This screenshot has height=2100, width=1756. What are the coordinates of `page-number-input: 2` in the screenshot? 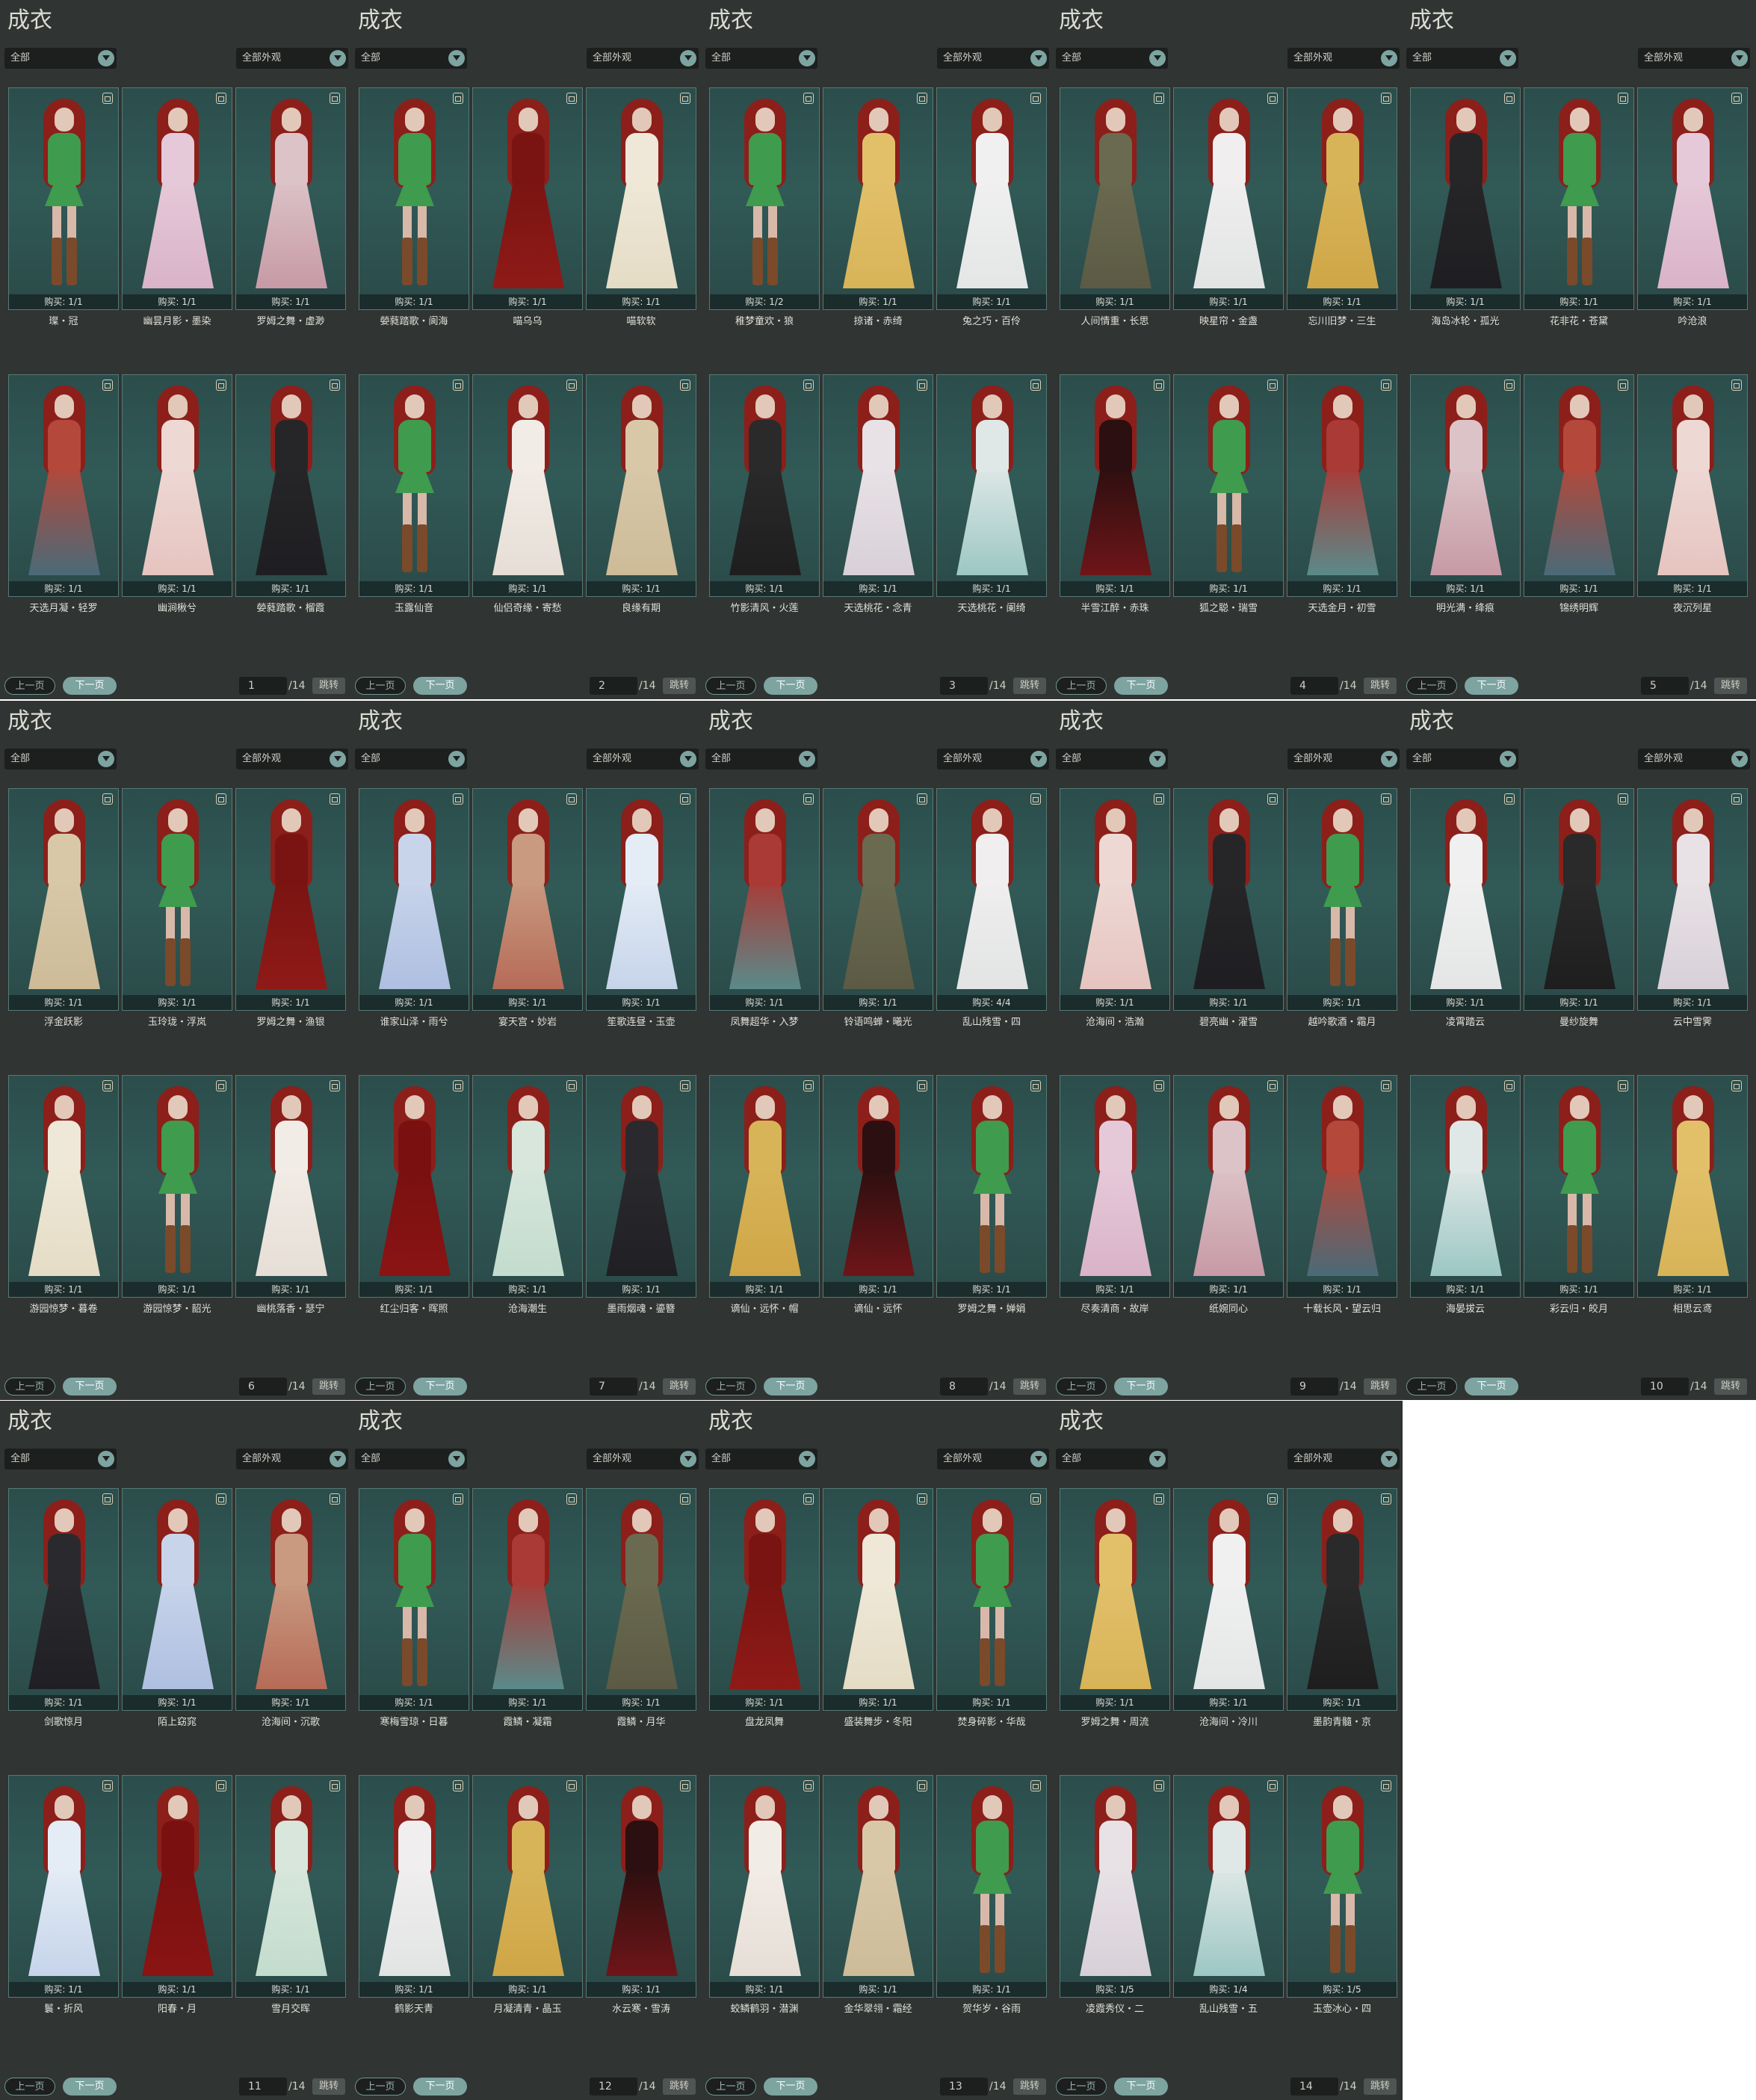 It's located at (613, 686).